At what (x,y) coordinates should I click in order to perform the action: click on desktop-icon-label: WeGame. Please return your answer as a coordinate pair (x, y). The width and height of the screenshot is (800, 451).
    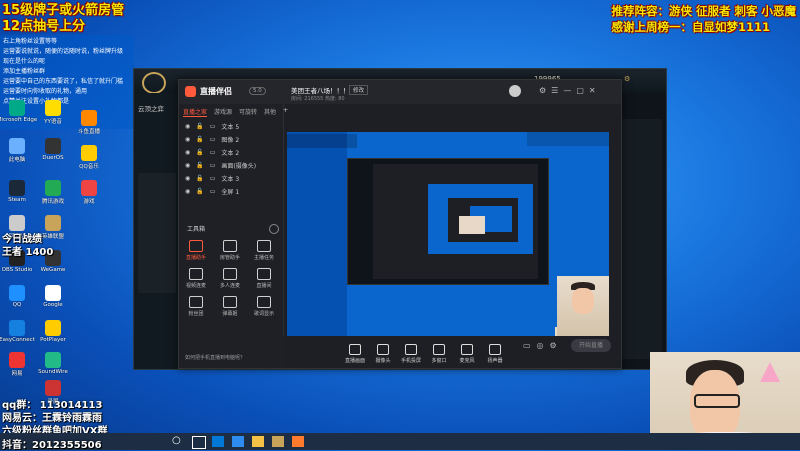
    Looking at the image, I should click on (53, 270).